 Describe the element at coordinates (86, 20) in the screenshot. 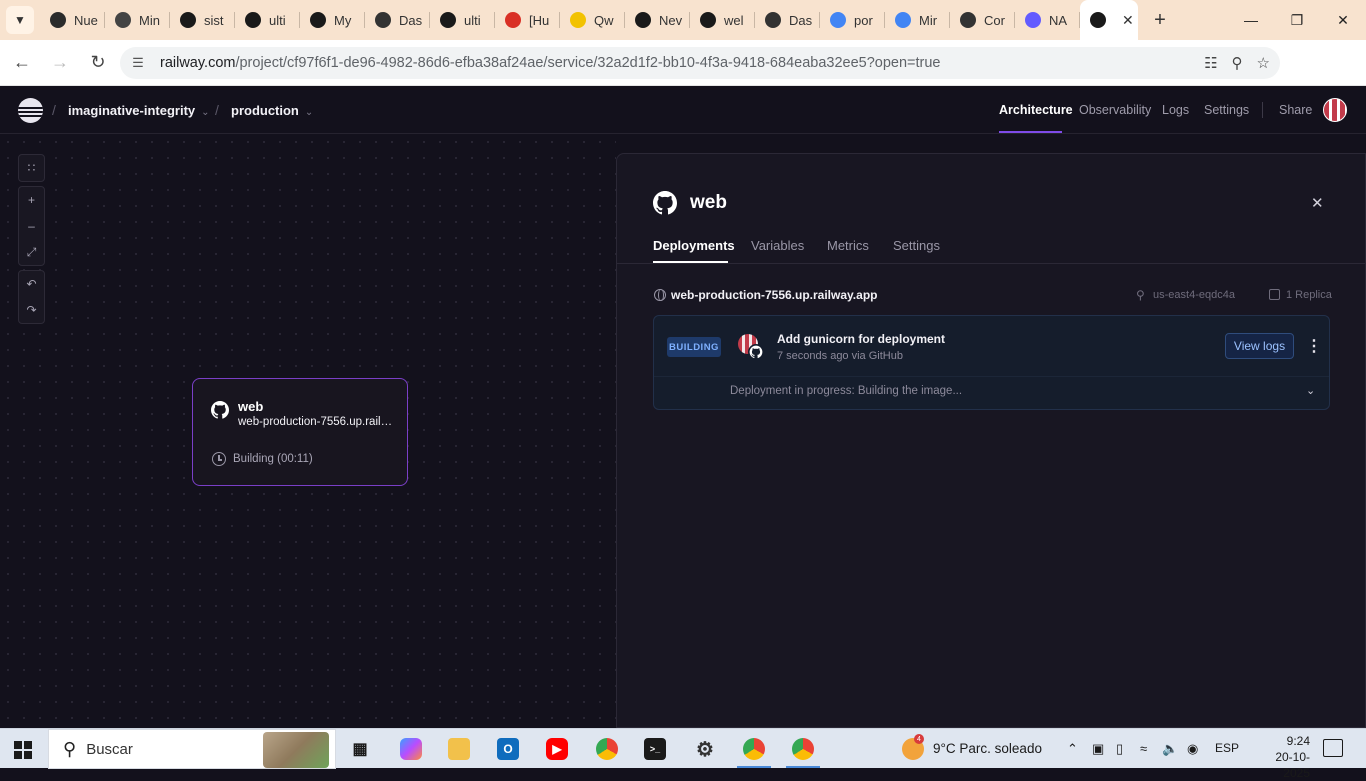

I see `tab-title: Nue` at that location.